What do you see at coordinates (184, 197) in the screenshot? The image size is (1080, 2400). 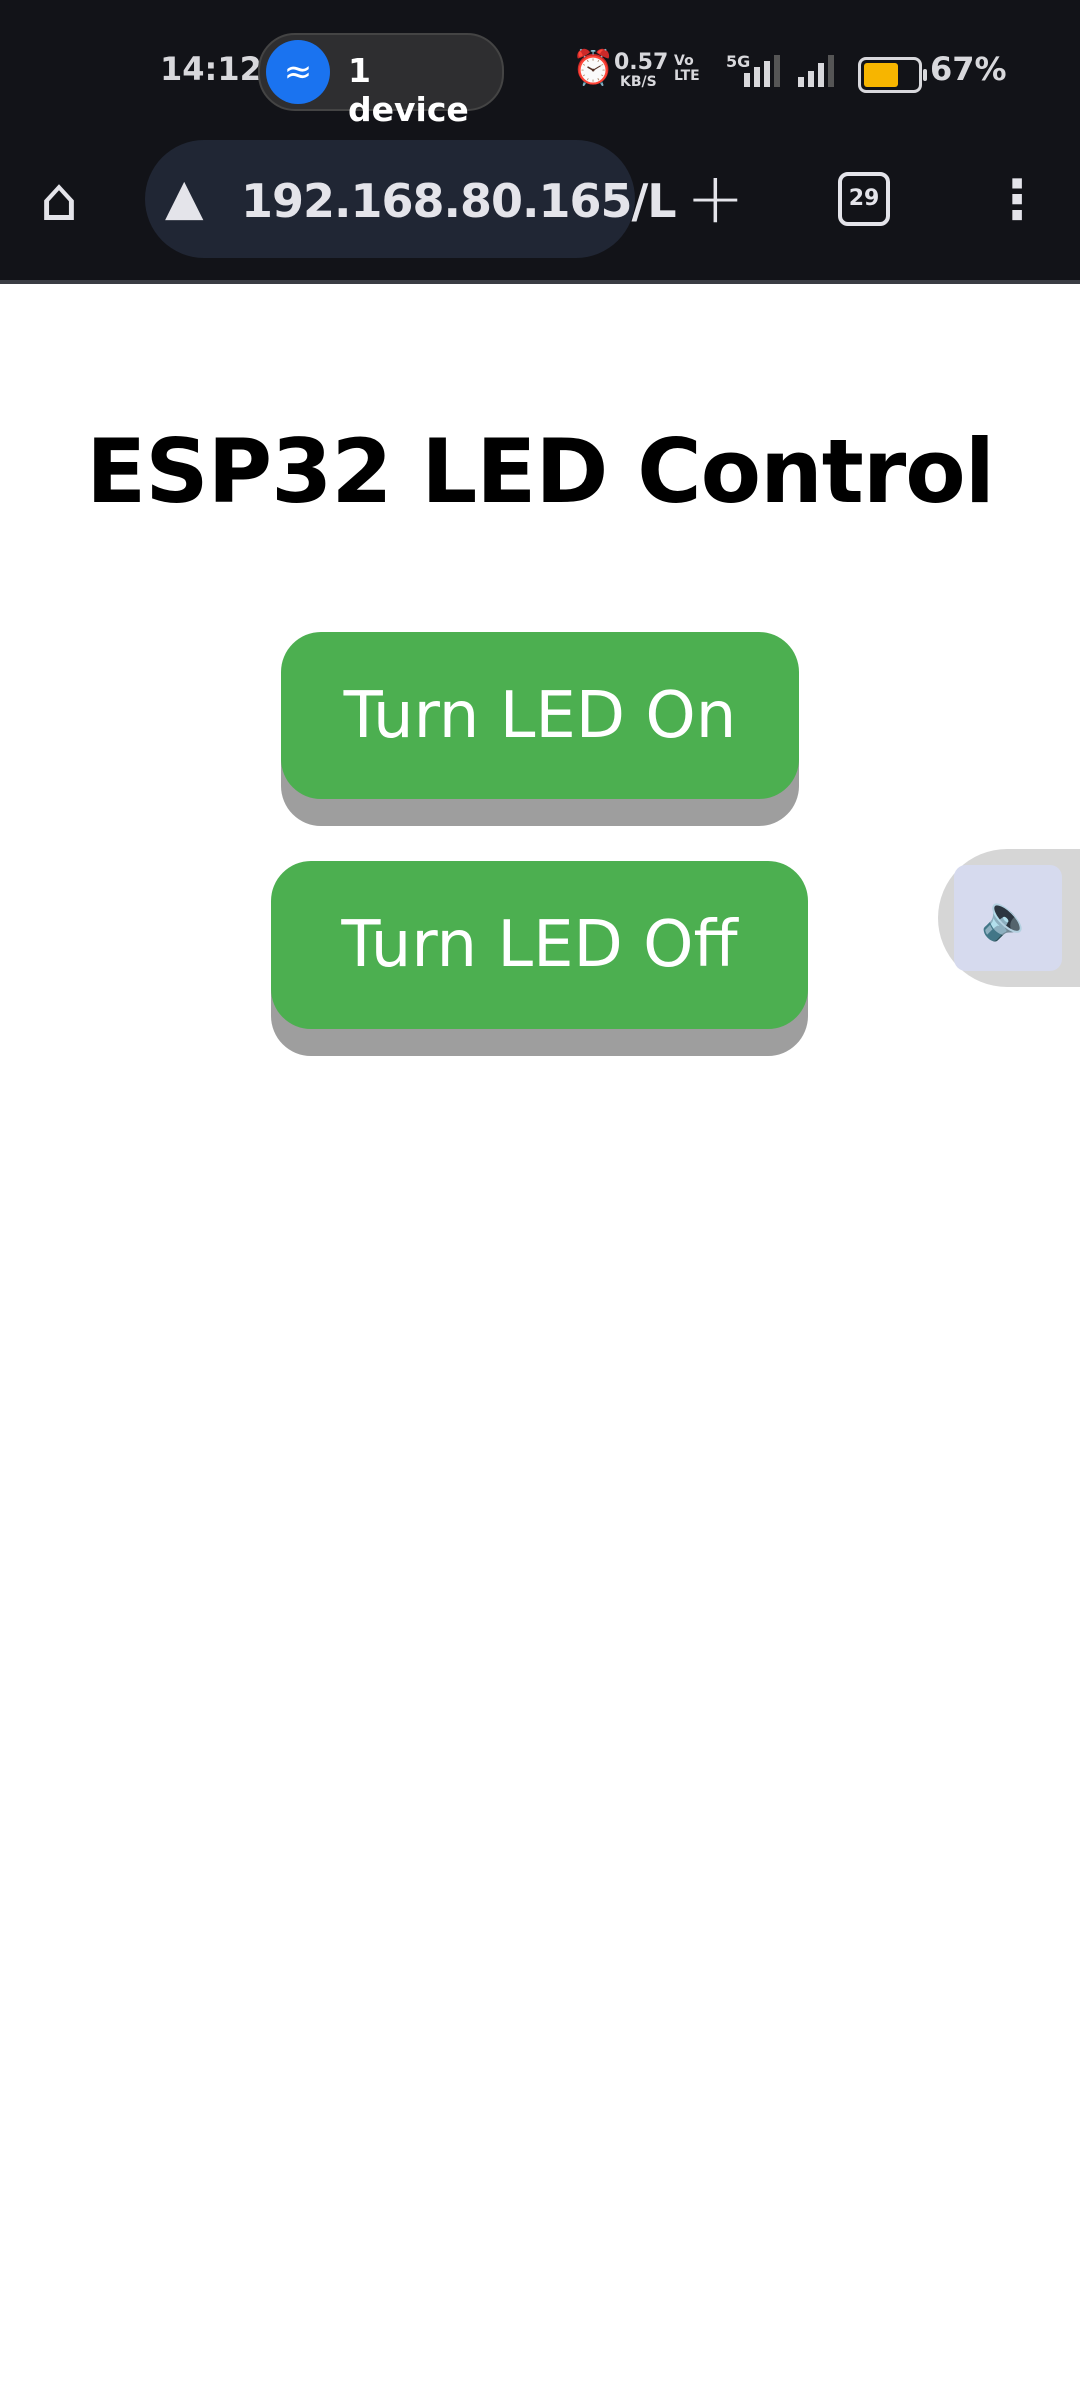 I see `not-secure-warning-icon: ▲` at bounding box center [184, 197].